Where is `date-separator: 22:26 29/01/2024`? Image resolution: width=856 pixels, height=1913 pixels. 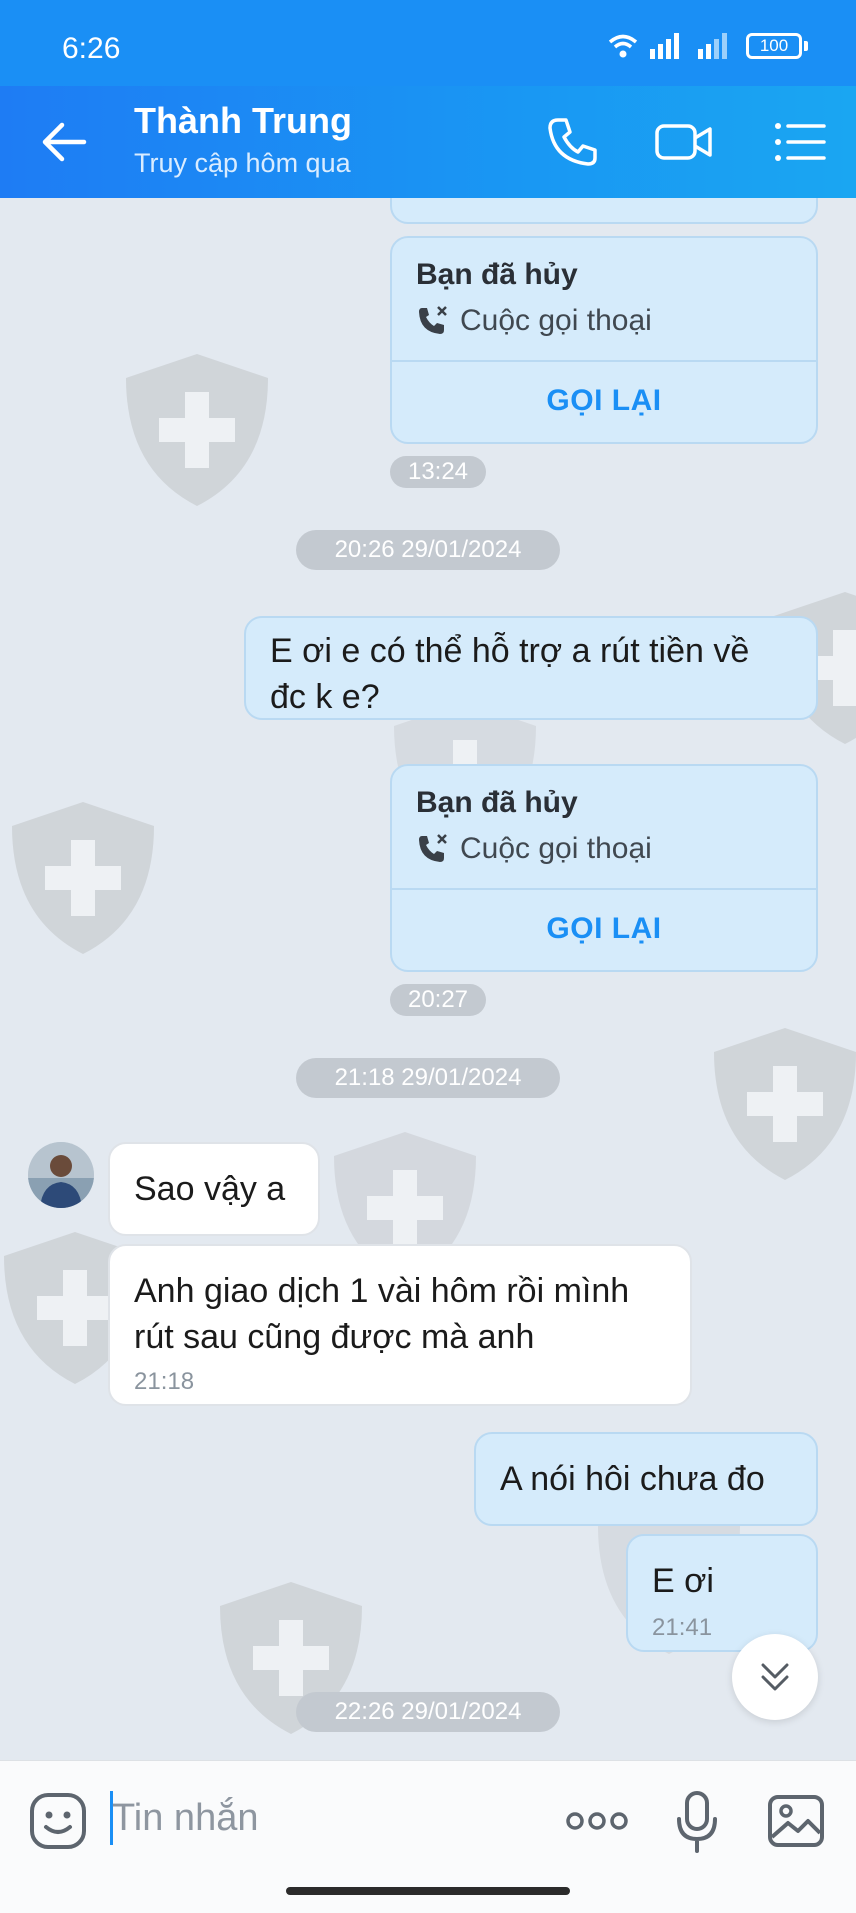 date-separator: 22:26 29/01/2024 is located at coordinates (428, 1712).